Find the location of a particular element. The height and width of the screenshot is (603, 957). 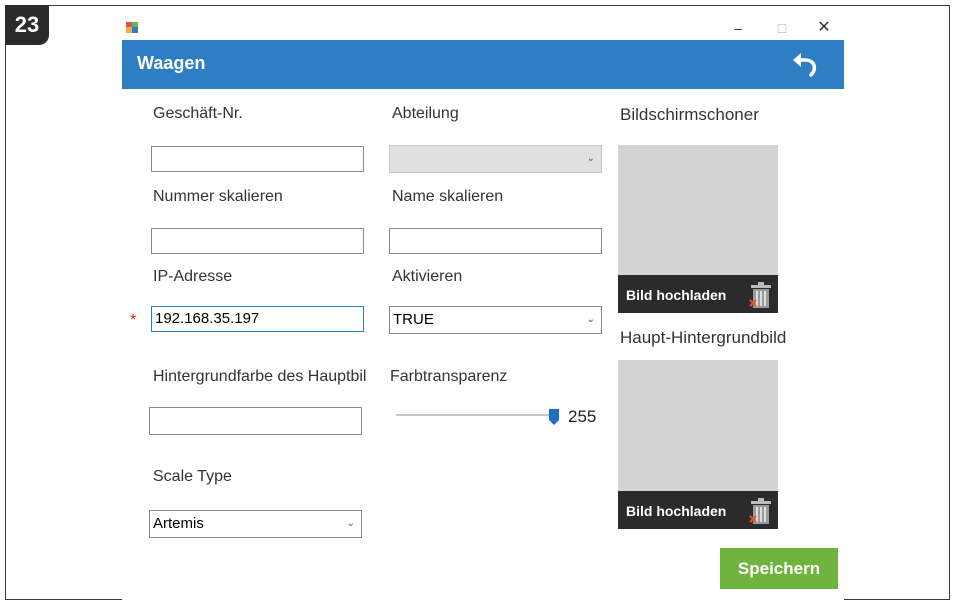

close-button: ✕ is located at coordinates (824, 28).